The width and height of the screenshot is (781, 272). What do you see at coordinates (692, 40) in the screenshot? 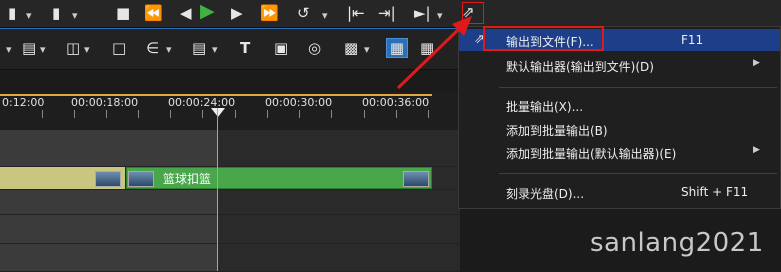
I see `menu-item-shortcut: F11` at bounding box center [692, 40].